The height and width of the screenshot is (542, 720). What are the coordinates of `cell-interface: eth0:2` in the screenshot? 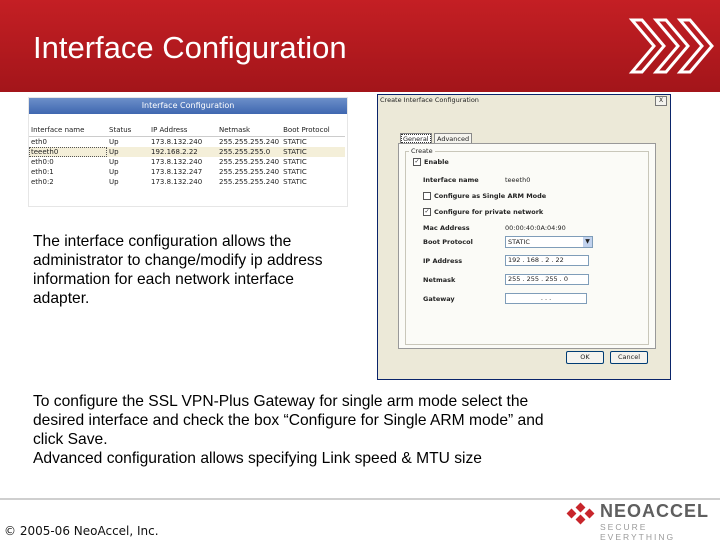 It's located at (42, 182).